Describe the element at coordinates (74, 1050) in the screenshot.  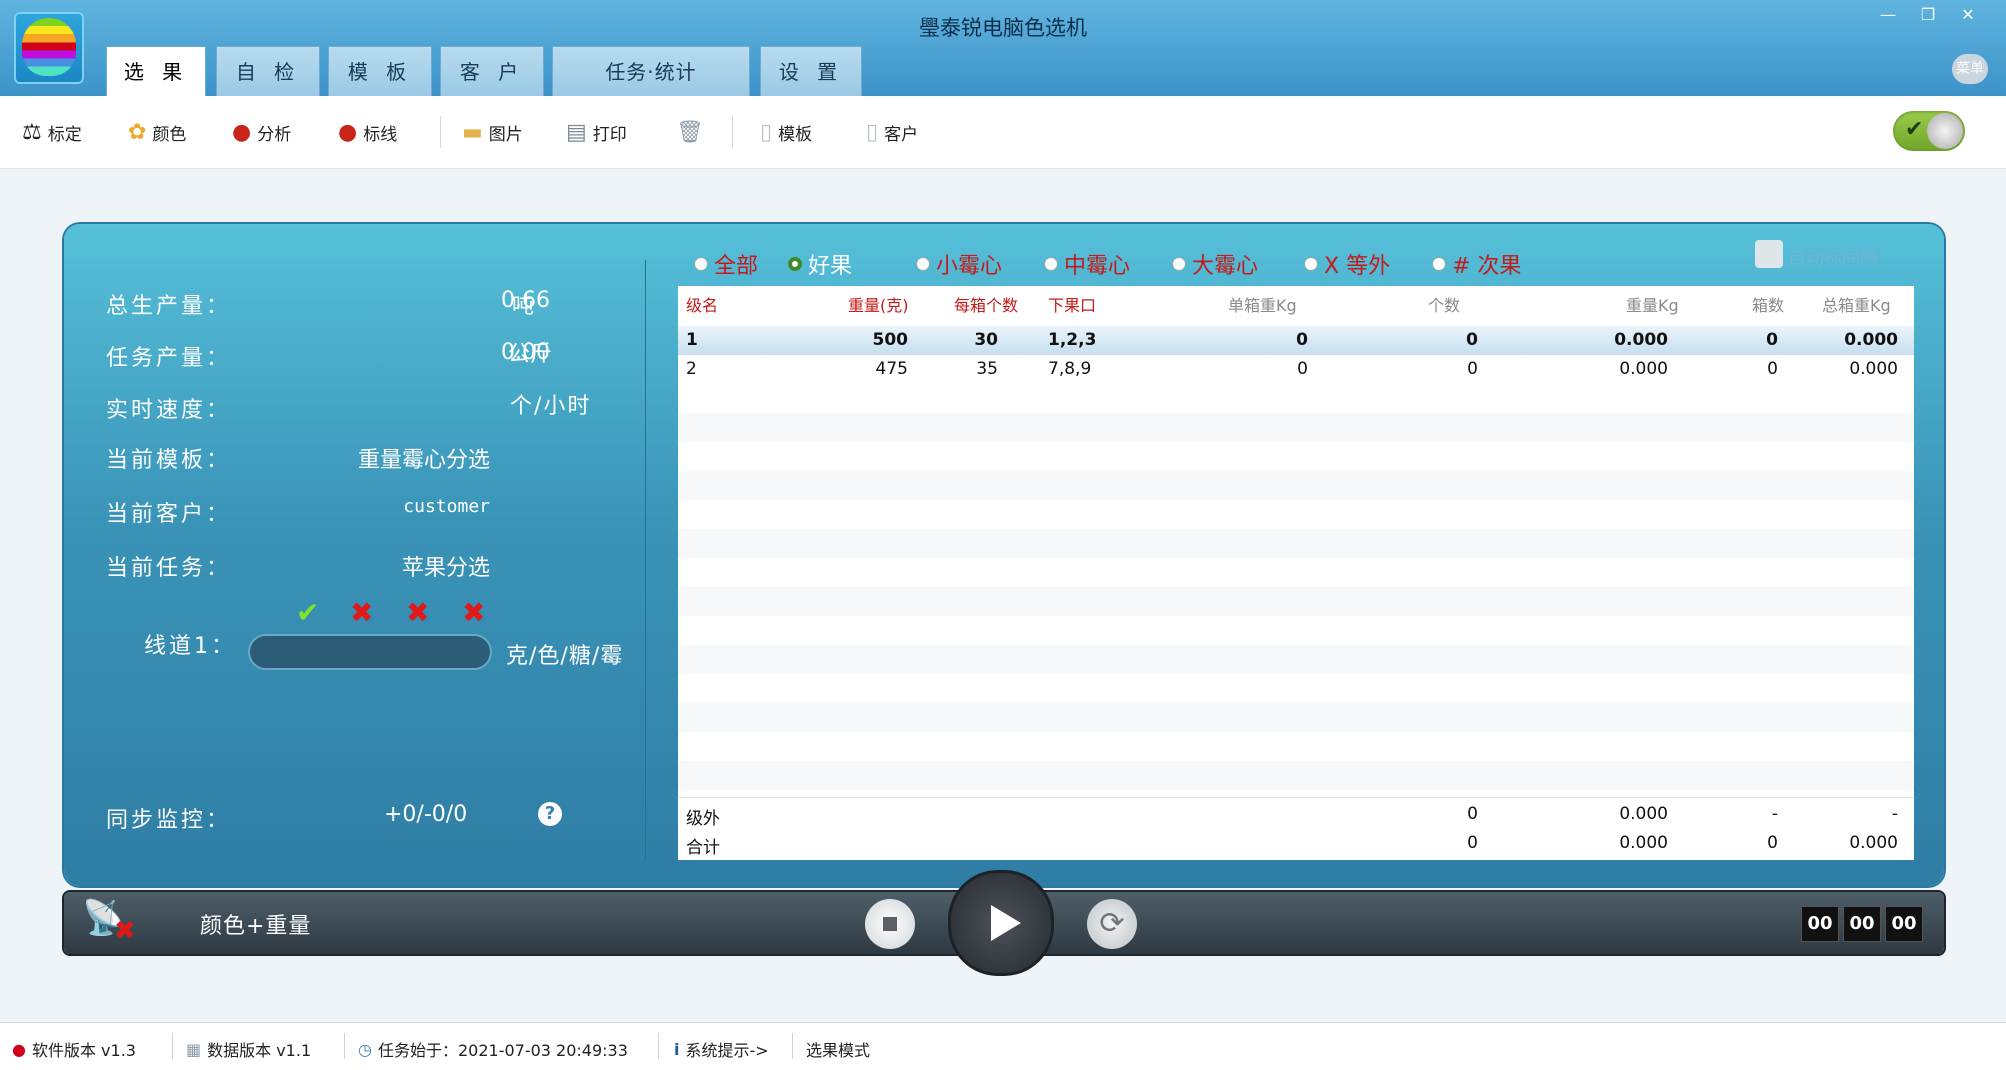
I see `software-version: ● 软件版本 v1.3` at that location.